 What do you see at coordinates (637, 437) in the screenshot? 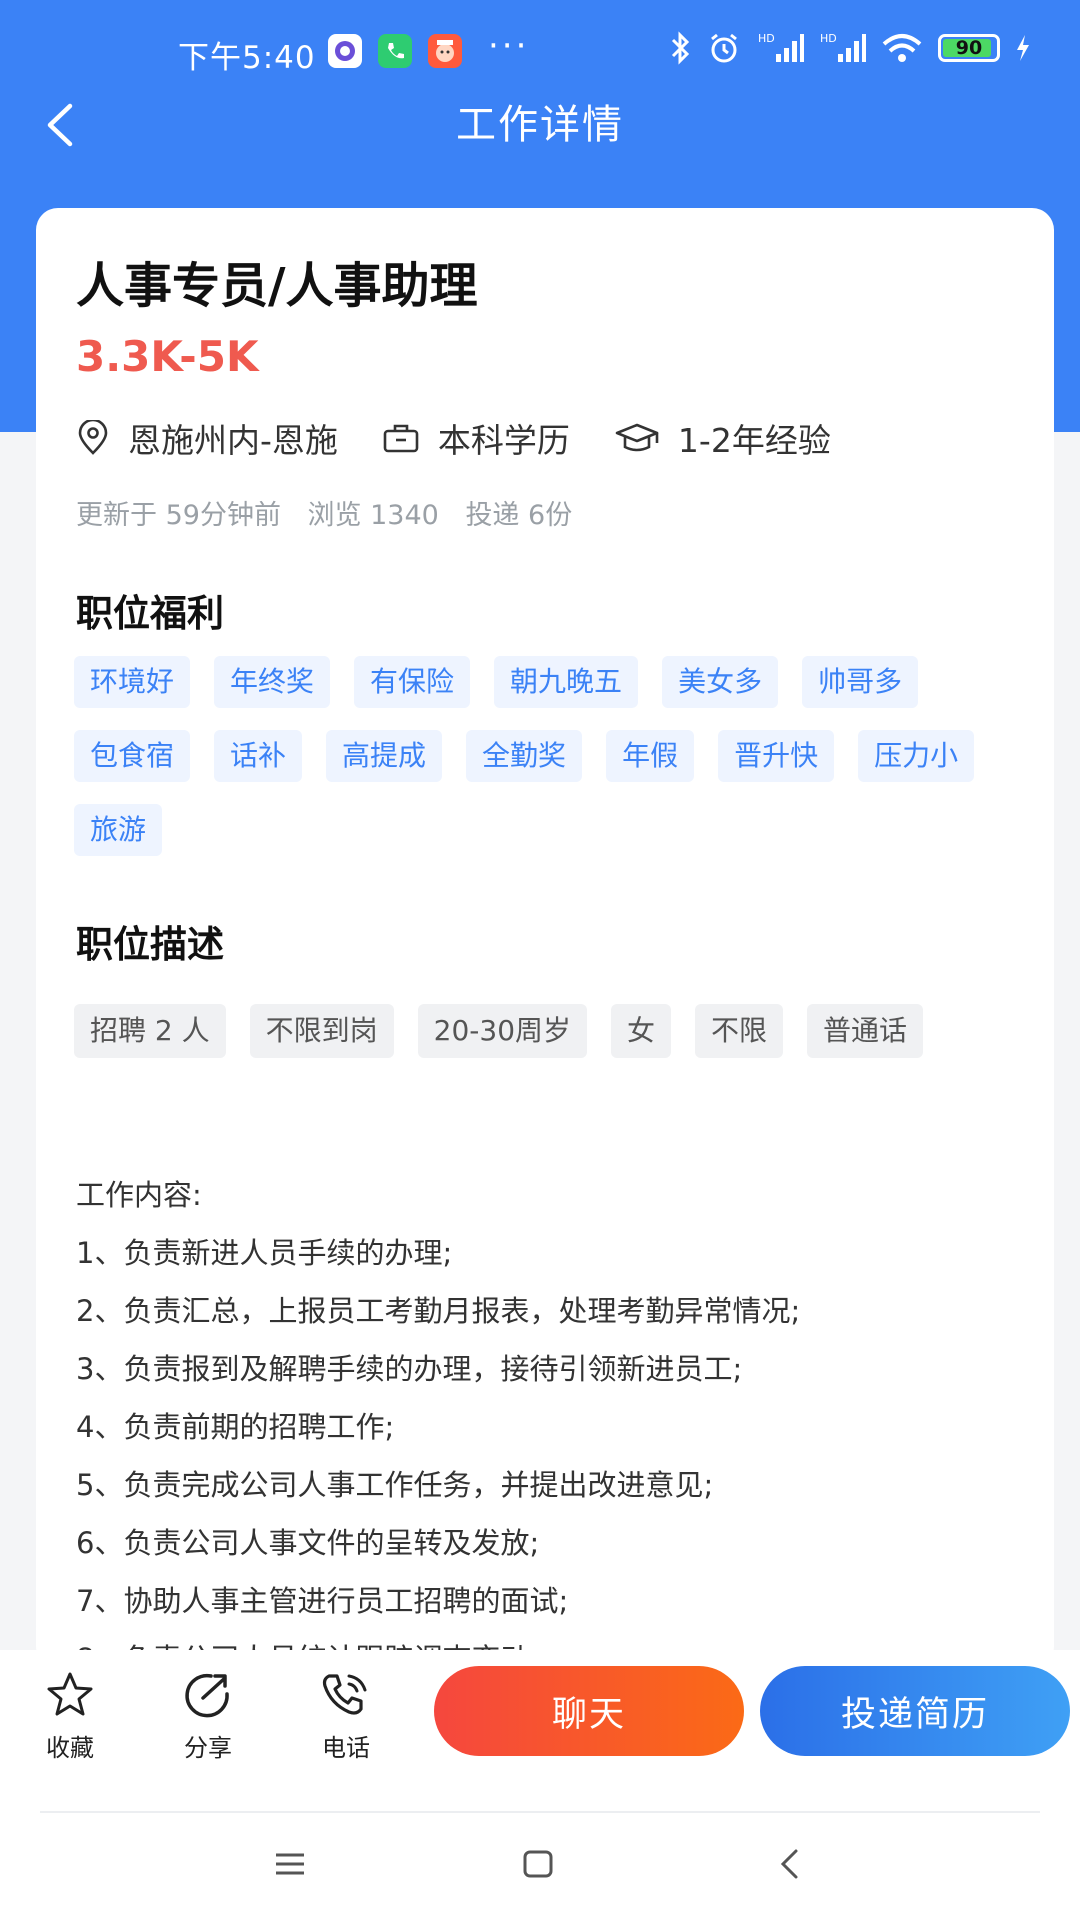
I see `graduation-cap-icon` at bounding box center [637, 437].